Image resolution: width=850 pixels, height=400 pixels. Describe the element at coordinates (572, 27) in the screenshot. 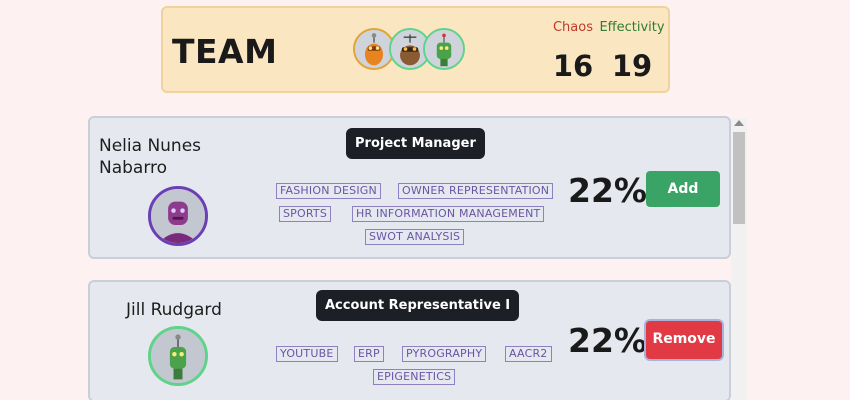

I see `chaos-label: Chaos` at that location.